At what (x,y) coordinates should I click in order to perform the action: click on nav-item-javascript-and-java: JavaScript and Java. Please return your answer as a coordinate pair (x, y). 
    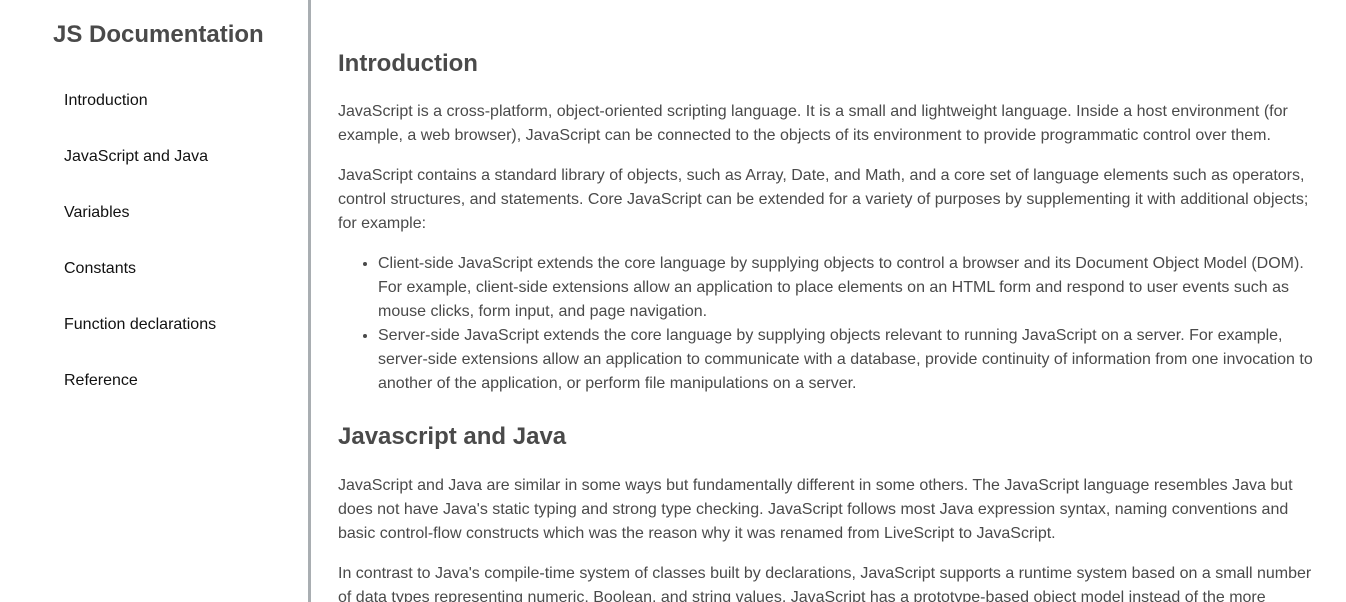
    Looking at the image, I should click on (140, 174).